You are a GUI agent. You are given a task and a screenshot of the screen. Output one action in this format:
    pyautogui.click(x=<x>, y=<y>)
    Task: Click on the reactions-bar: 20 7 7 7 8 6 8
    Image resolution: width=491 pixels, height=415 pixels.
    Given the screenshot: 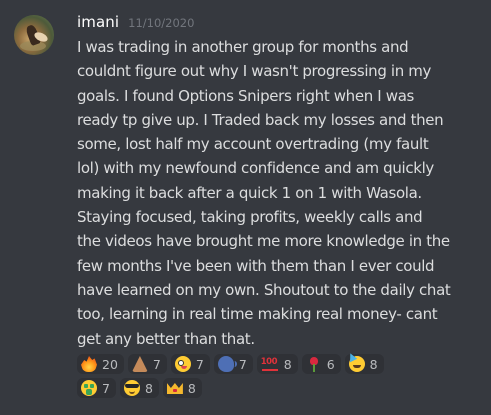 What is the action you would take?
    pyautogui.click(x=282, y=378)
    